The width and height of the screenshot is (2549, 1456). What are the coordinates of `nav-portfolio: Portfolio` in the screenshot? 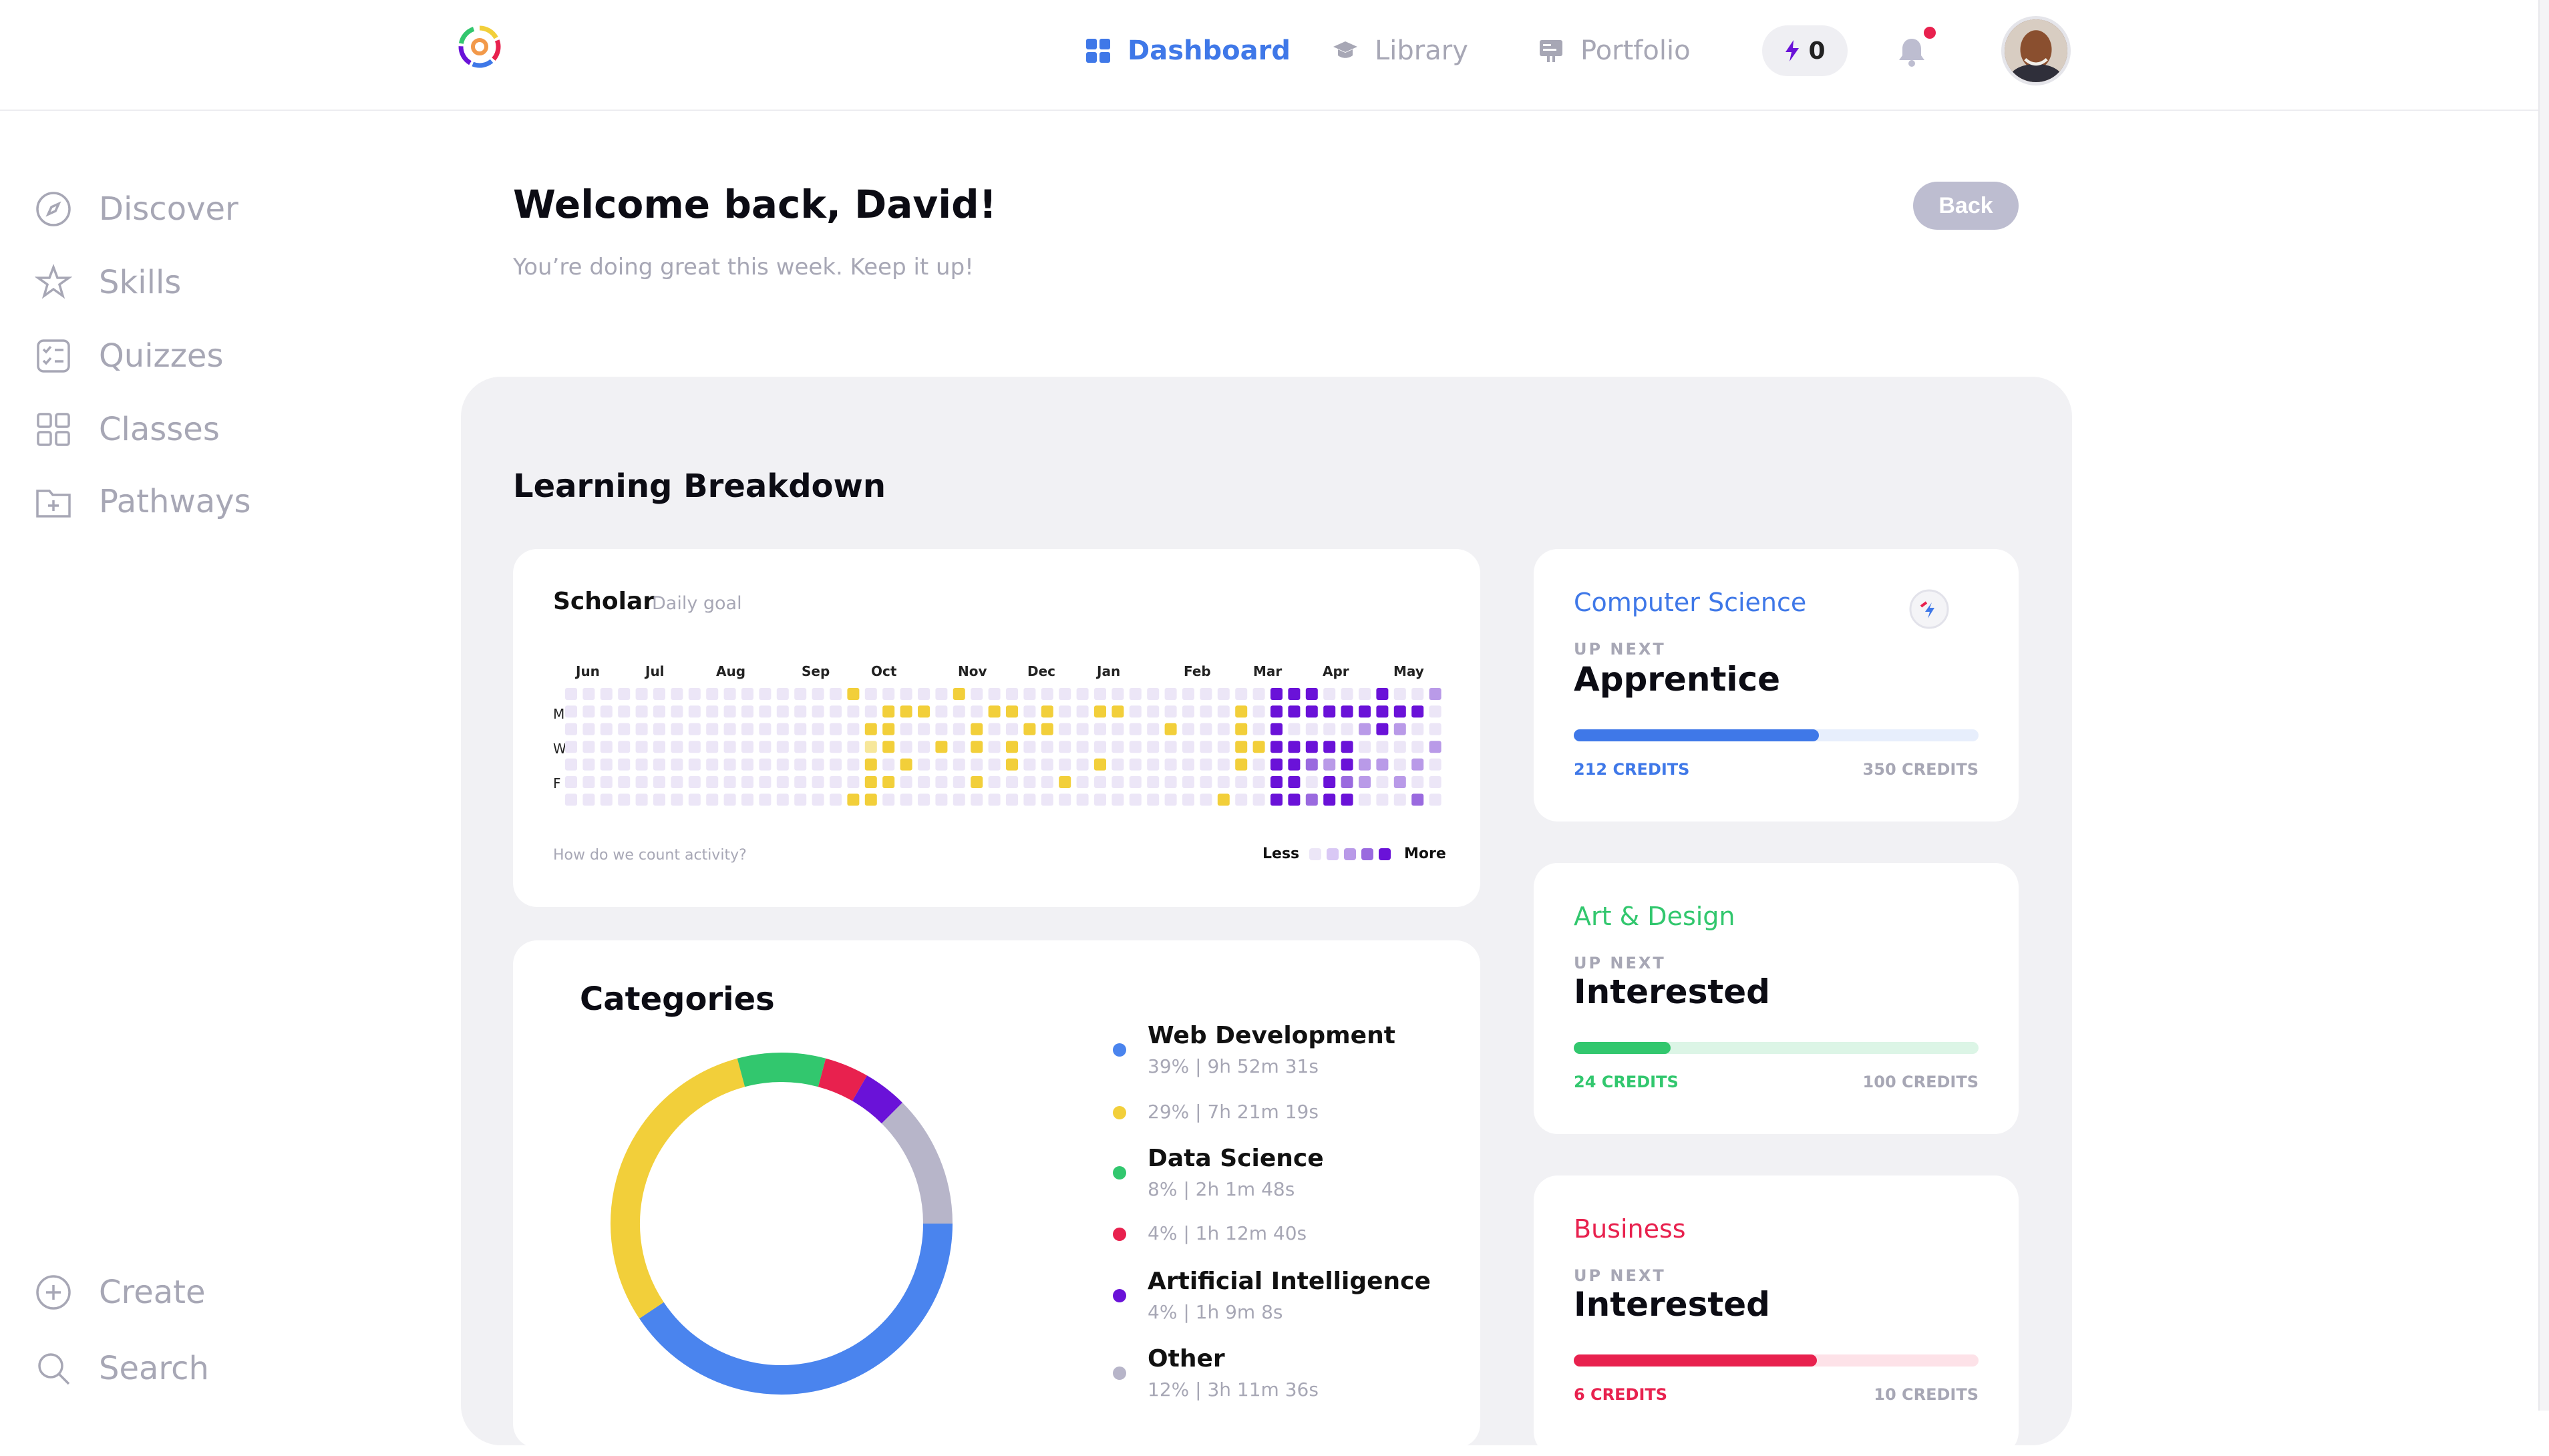 It's located at (1614, 51).